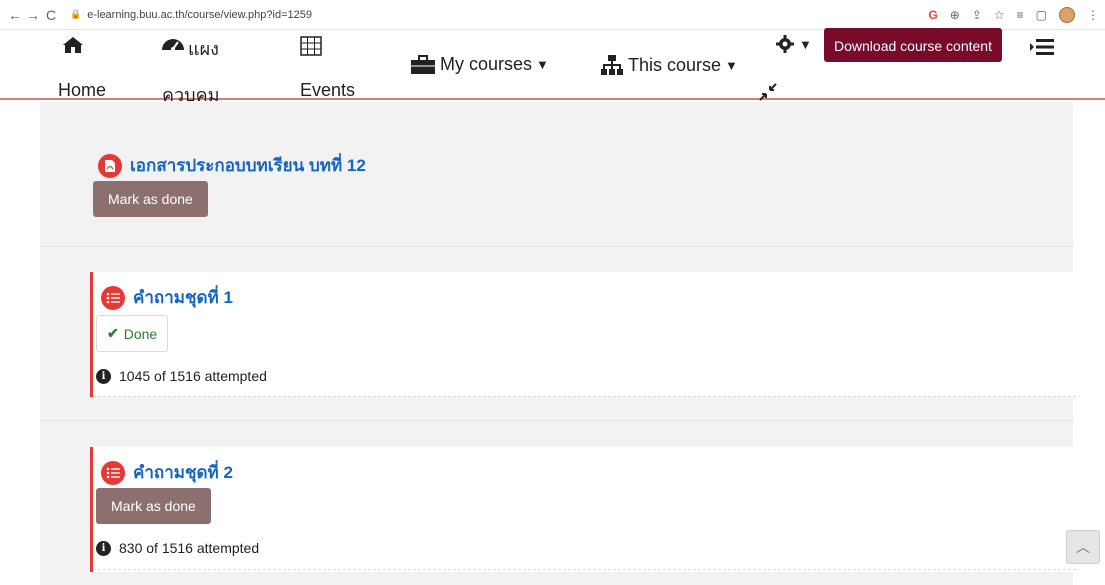 This screenshot has width=1105, height=585. What do you see at coordinates (33, 15) in the screenshot?
I see `forward-icon: →` at bounding box center [33, 15].